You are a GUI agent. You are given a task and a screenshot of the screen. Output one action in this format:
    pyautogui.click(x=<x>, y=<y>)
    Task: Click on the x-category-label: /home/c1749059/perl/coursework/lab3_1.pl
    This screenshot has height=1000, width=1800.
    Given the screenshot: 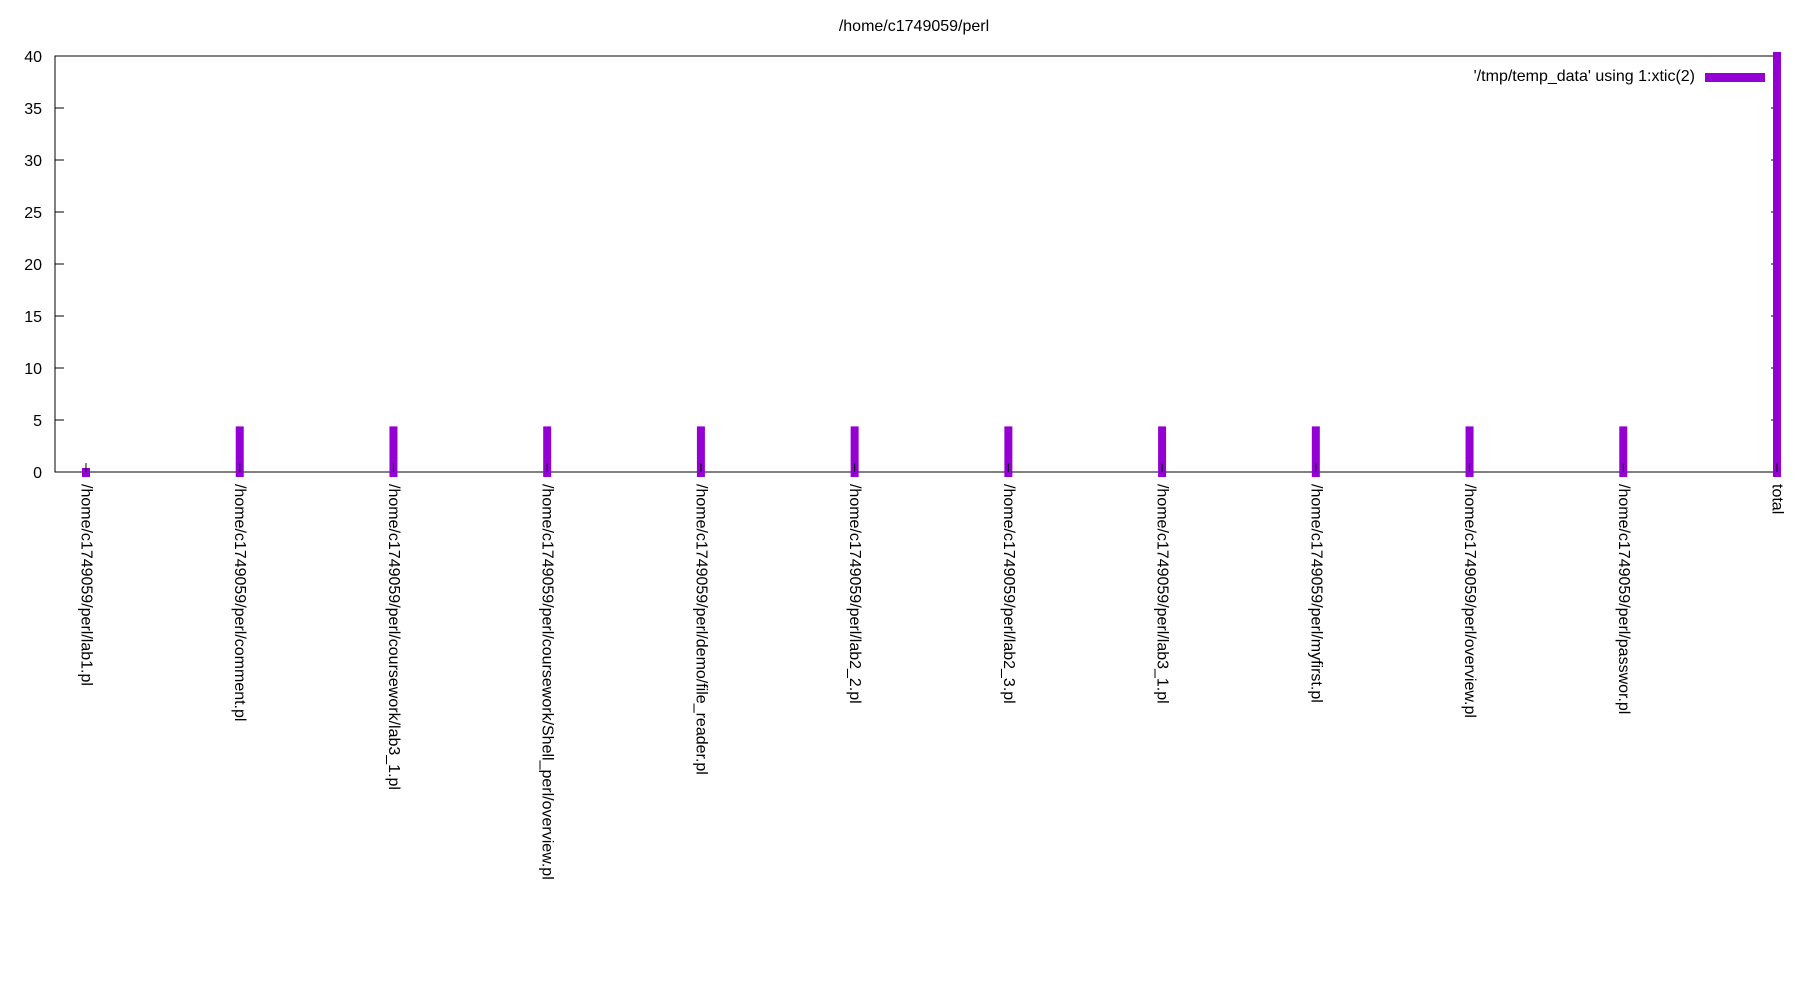 What is the action you would take?
    pyautogui.click(x=393, y=637)
    